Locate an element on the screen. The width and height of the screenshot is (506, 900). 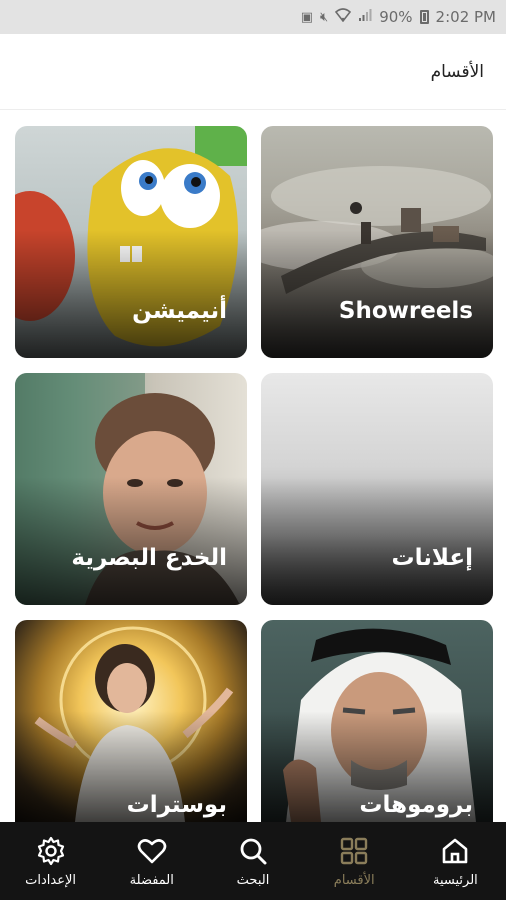
app-header: الأقسام is located at coordinates (253, 72).